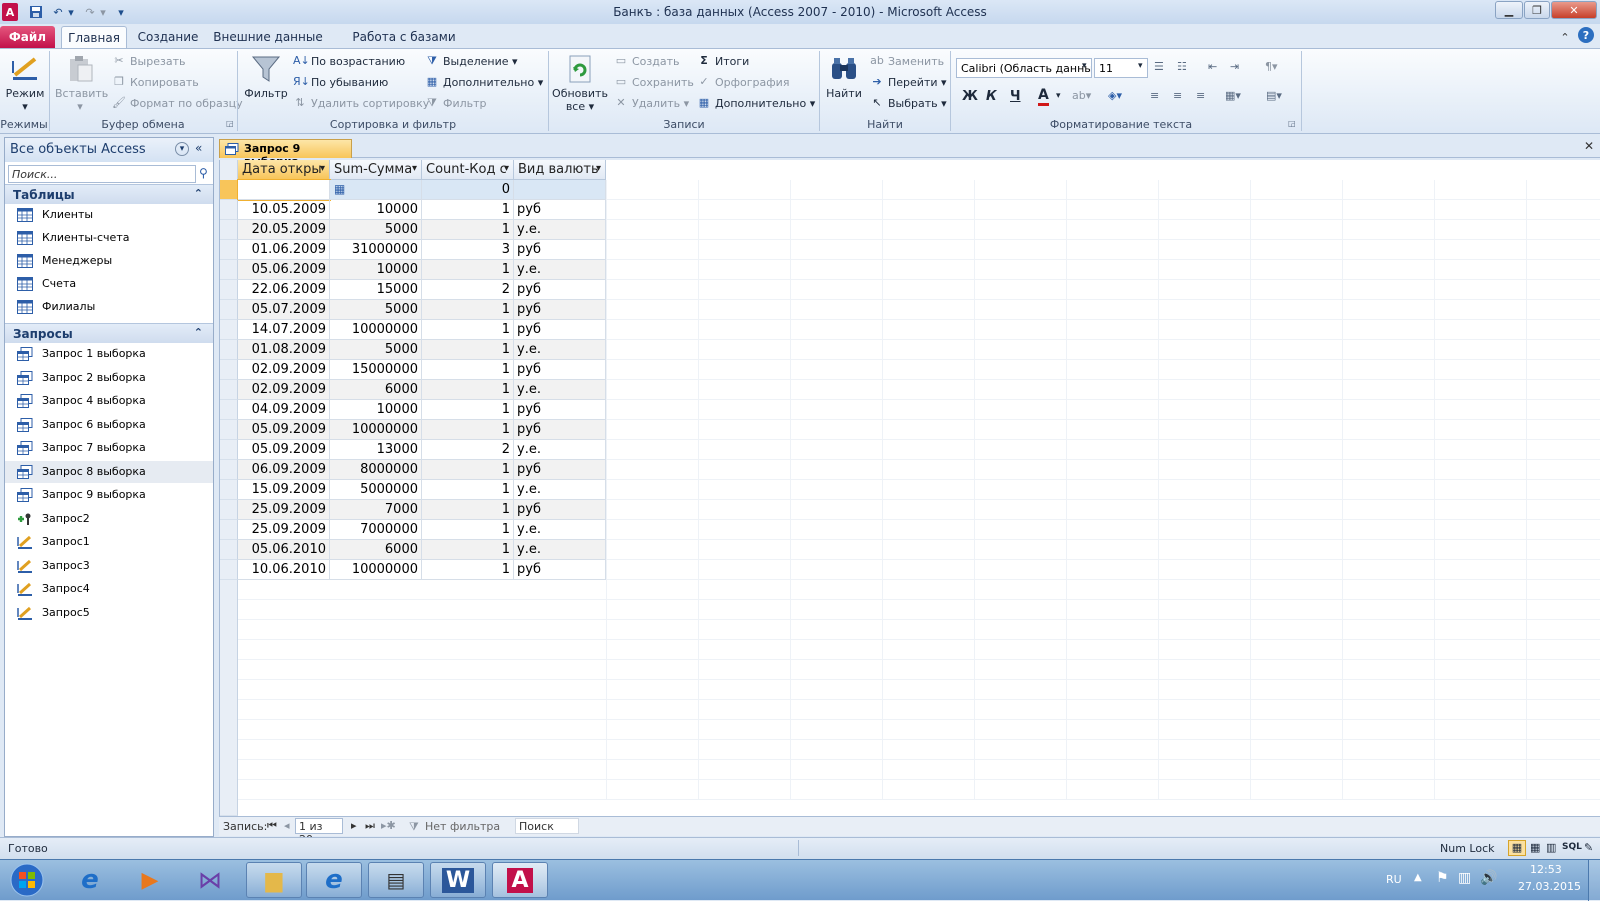 This screenshot has width=1600, height=901. I want to click on paste-button: Вставить ▾, so click(81, 83).